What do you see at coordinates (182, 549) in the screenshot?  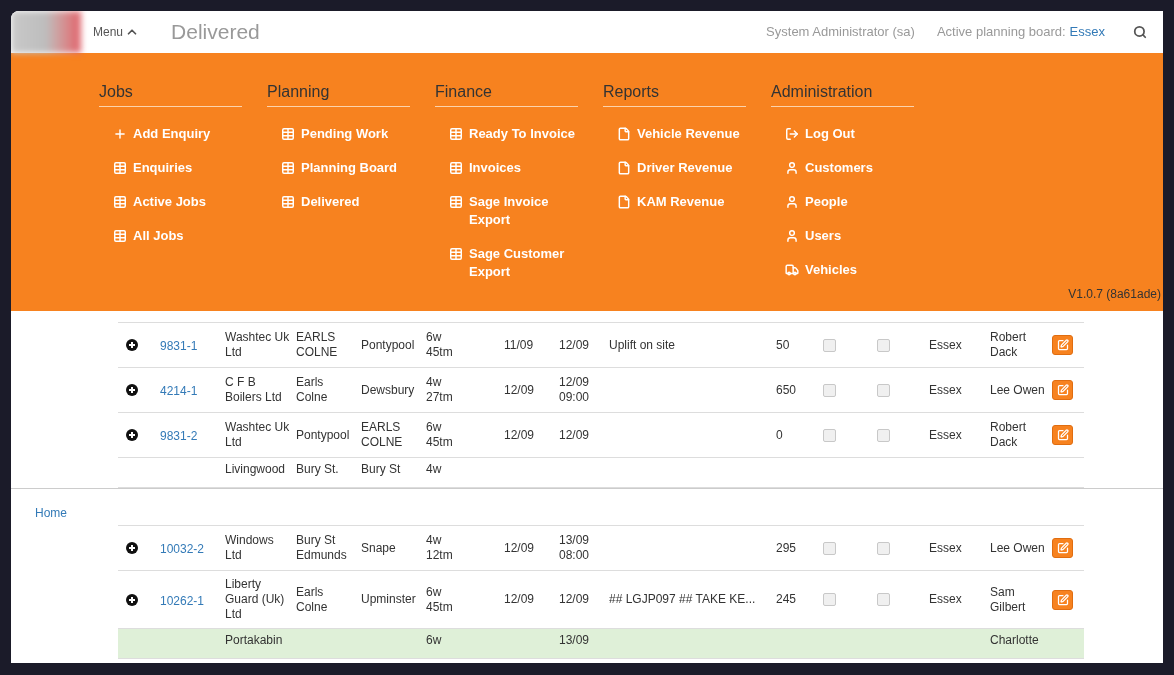 I see `job-link: 10032-2` at bounding box center [182, 549].